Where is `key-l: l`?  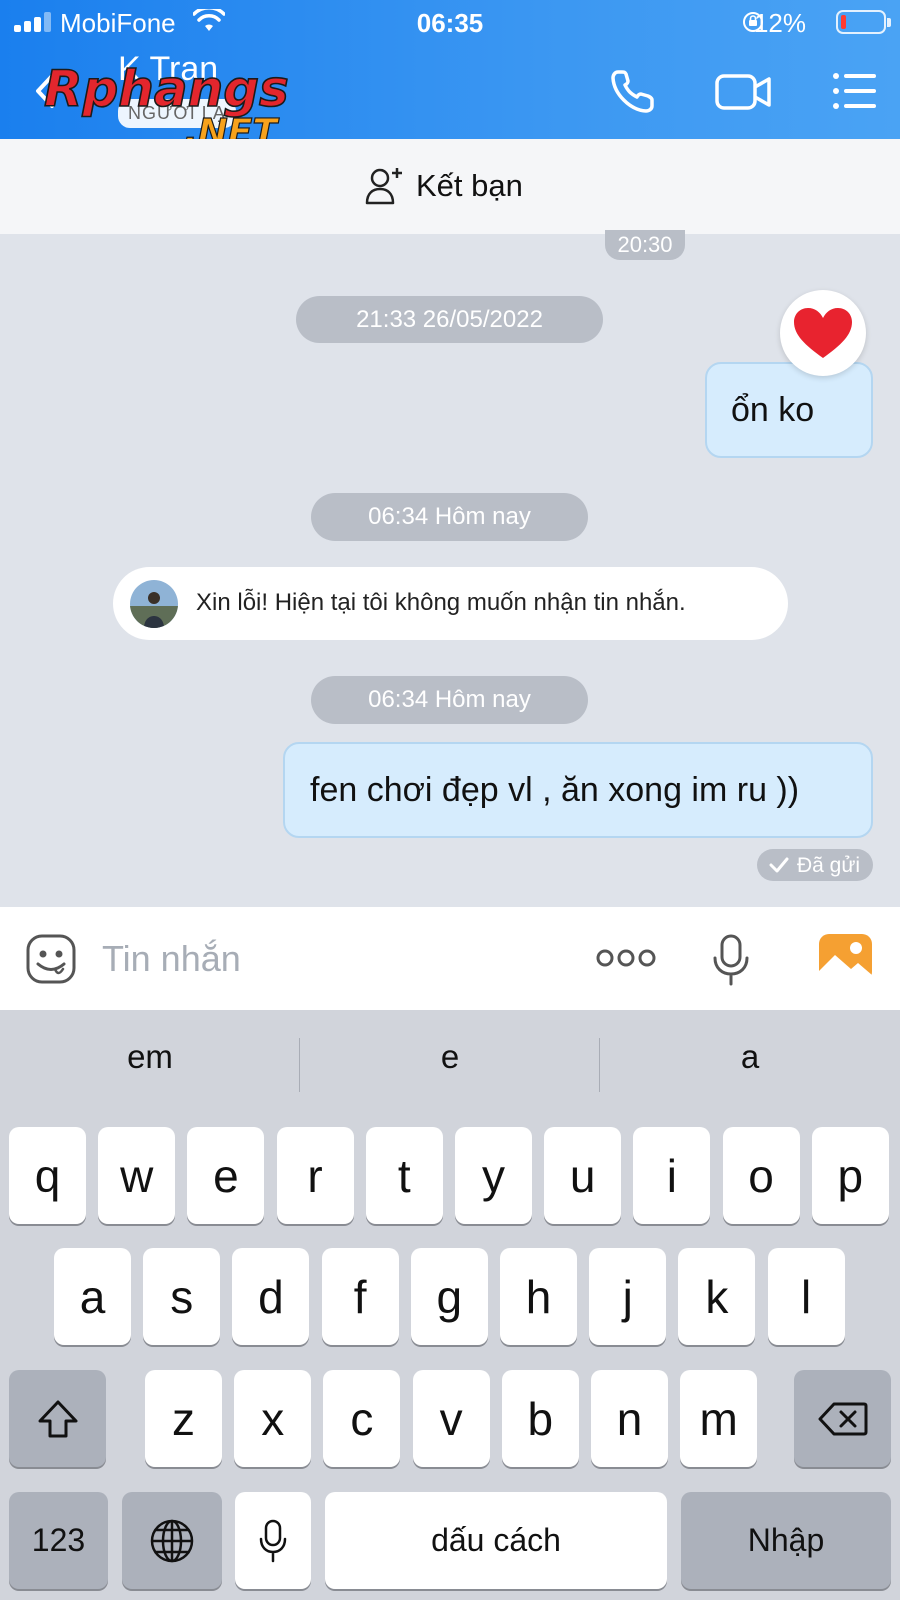
key-l: l is located at coordinates (806, 1296).